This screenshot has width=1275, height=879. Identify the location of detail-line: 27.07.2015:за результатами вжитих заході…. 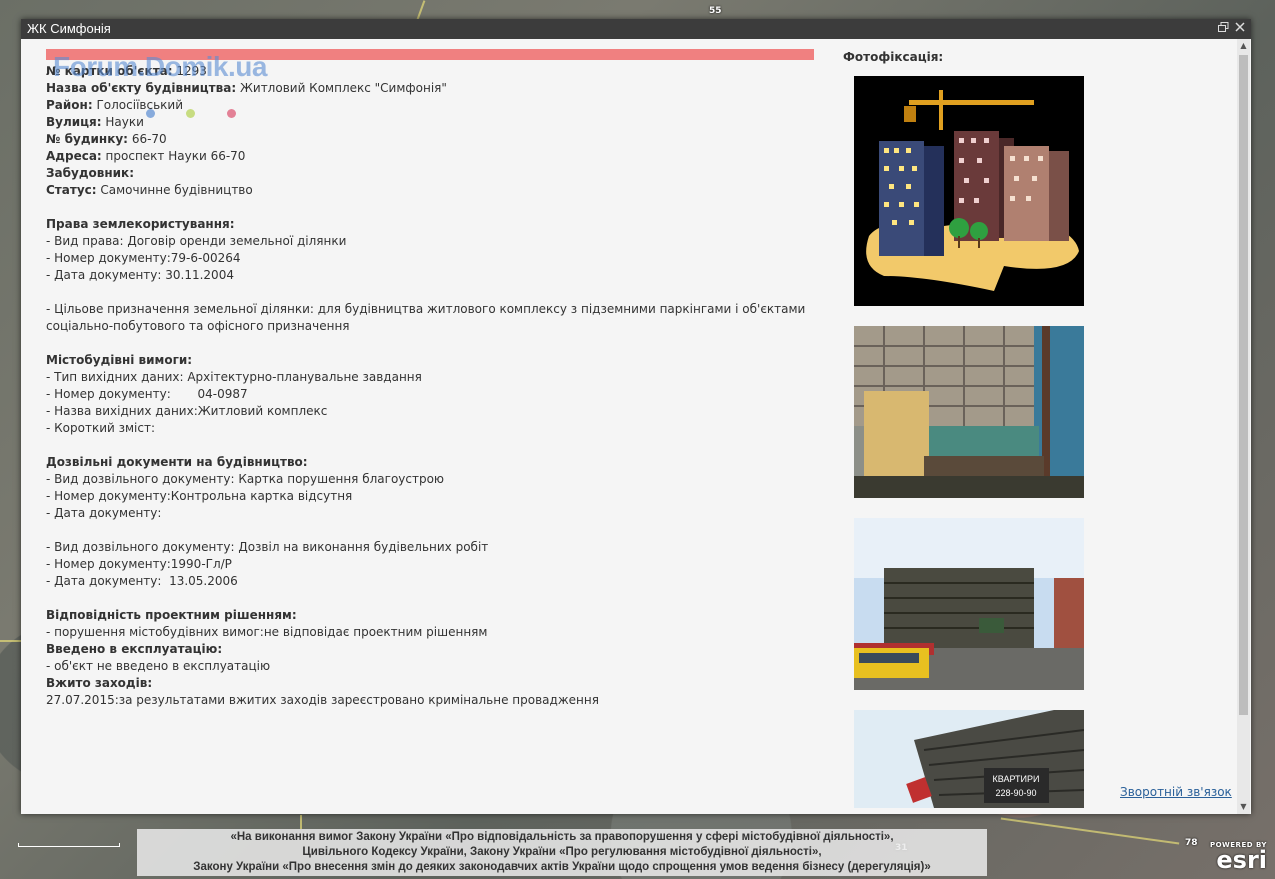
(322, 700).